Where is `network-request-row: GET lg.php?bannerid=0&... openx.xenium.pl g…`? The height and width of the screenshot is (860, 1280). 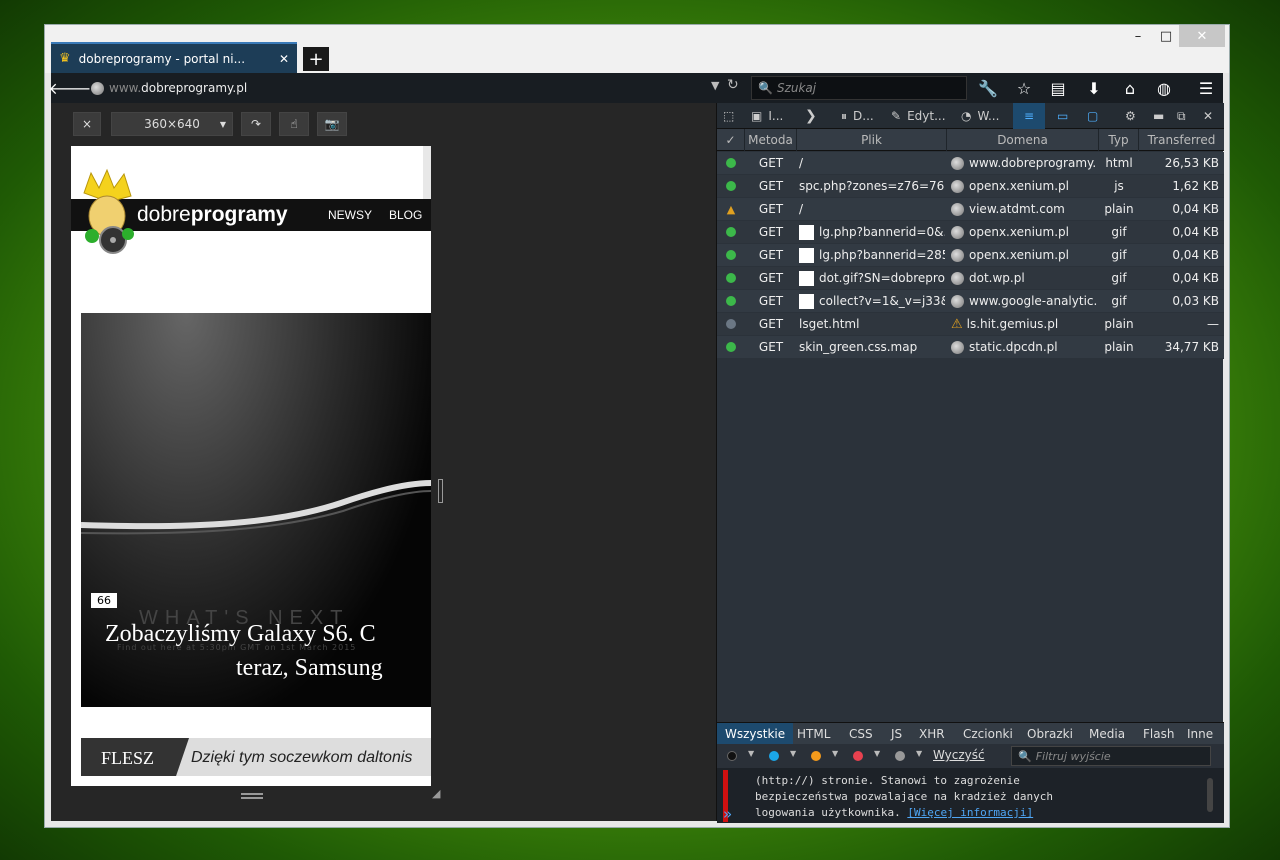
network-request-row: GET lg.php?bannerid=0&... openx.xenium.pl g… is located at coordinates (970, 232).